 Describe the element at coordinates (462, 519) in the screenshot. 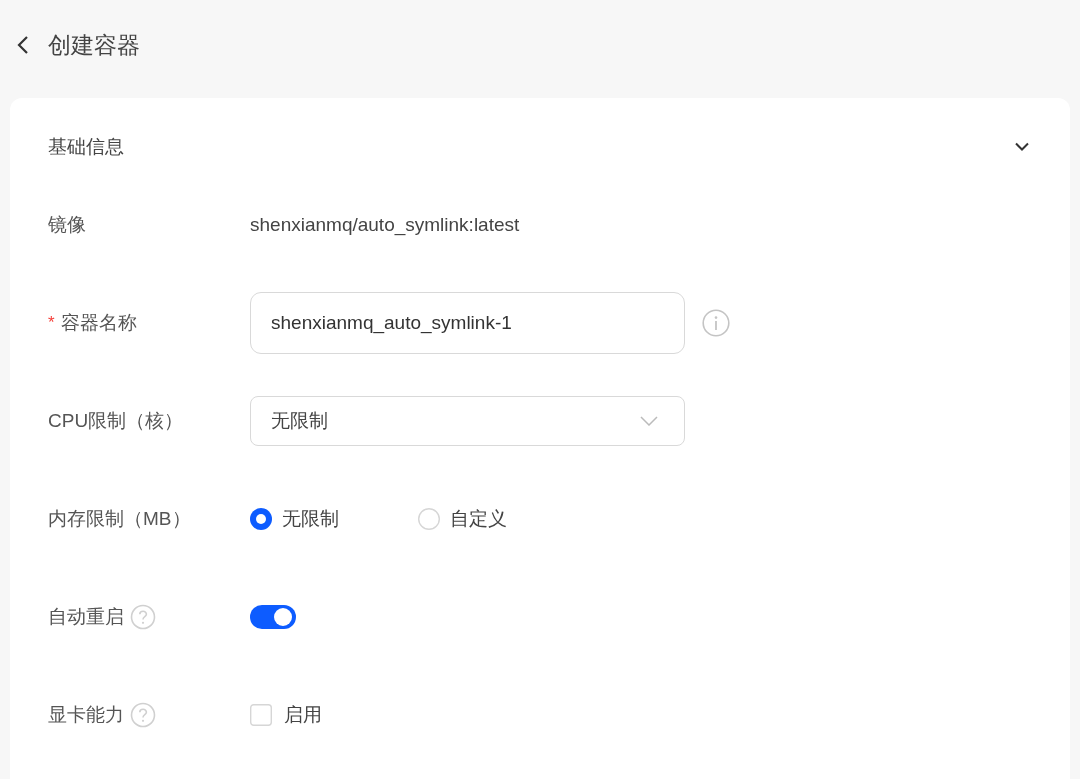

I see `radio-option: 自定义` at that location.